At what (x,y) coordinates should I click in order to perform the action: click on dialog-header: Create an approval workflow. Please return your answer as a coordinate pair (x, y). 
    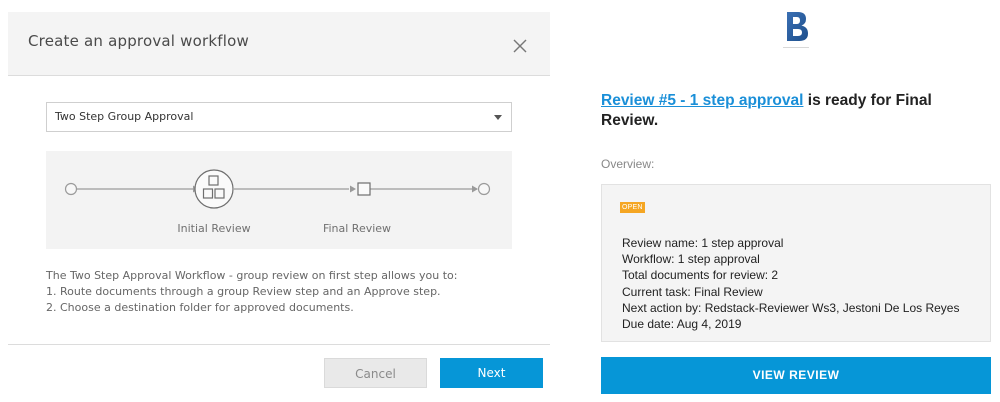
    Looking at the image, I should click on (279, 44).